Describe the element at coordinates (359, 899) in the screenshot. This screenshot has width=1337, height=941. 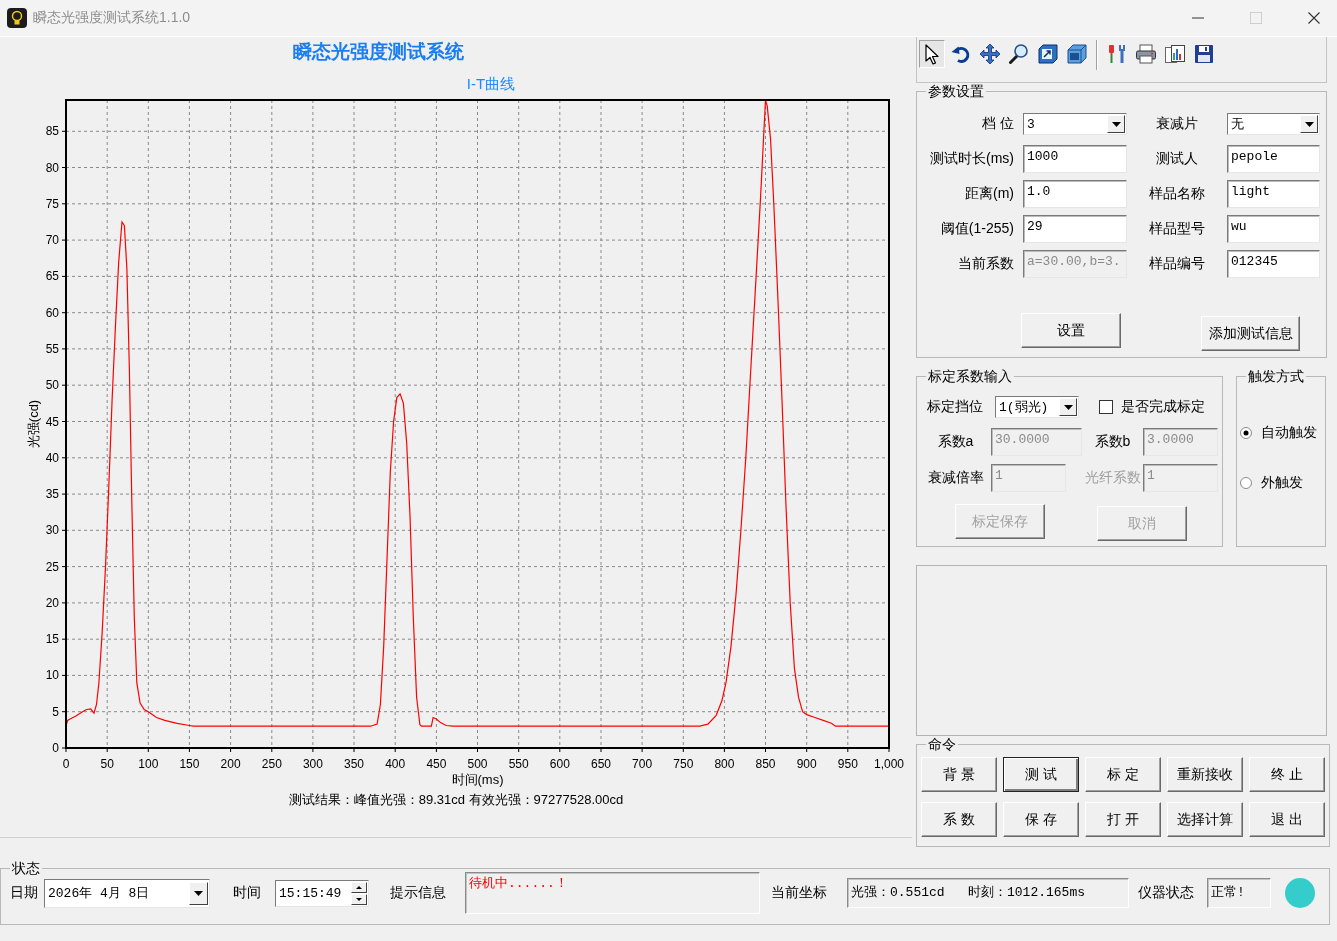
I see `spin-down-button` at that location.